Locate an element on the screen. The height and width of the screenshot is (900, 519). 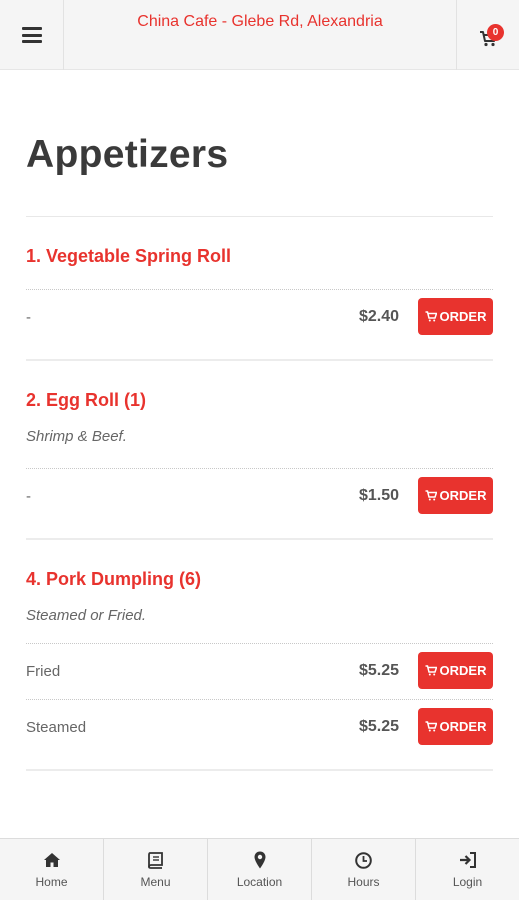
nav-label: Menu is located at coordinates (155, 882).